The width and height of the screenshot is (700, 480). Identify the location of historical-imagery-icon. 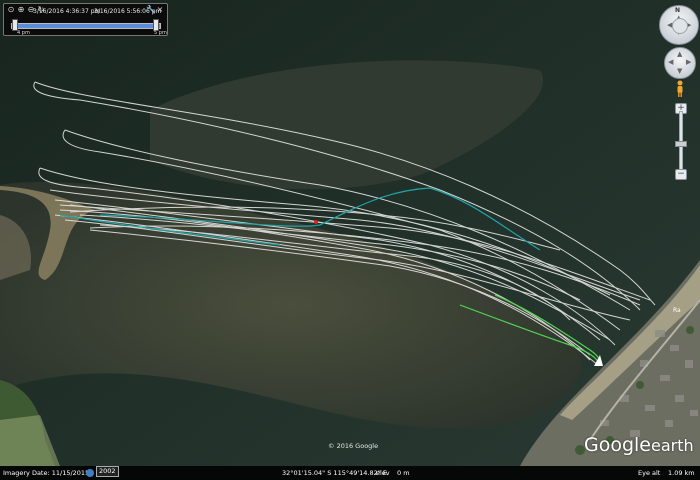
(90, 473).